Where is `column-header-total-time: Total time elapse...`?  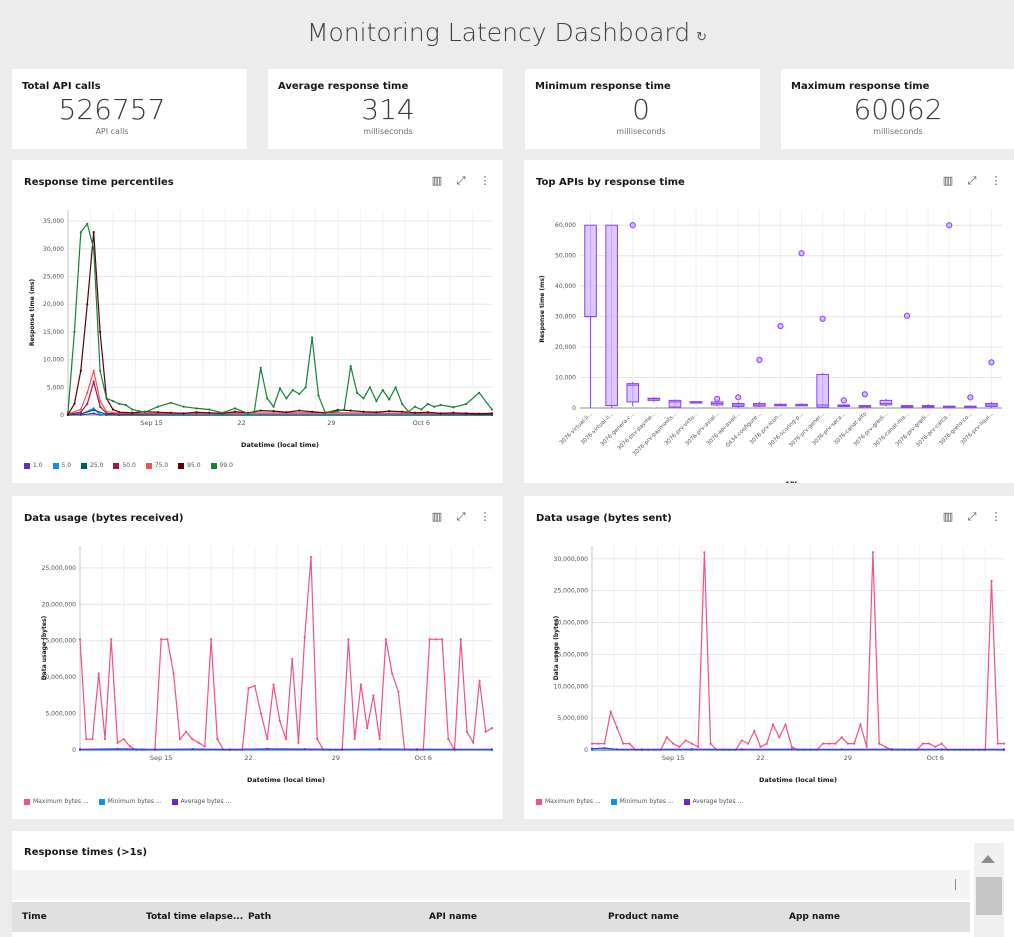
column-header-total-time: Total time elapse... is located at coordinates (194, 917).